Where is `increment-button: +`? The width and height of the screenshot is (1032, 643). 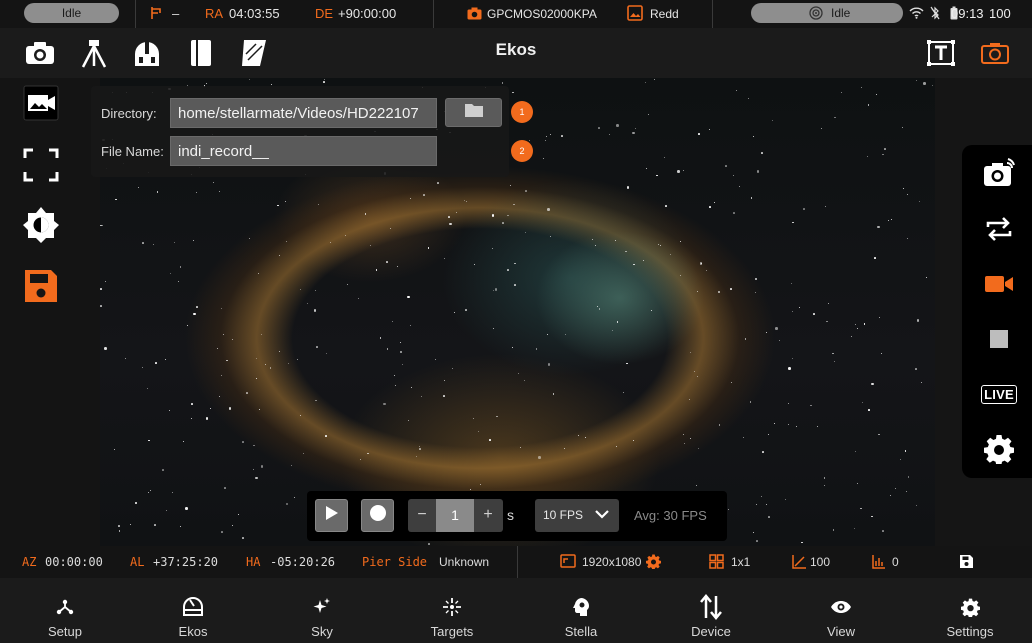
increment-button: + is located at coordinates (488, 515).